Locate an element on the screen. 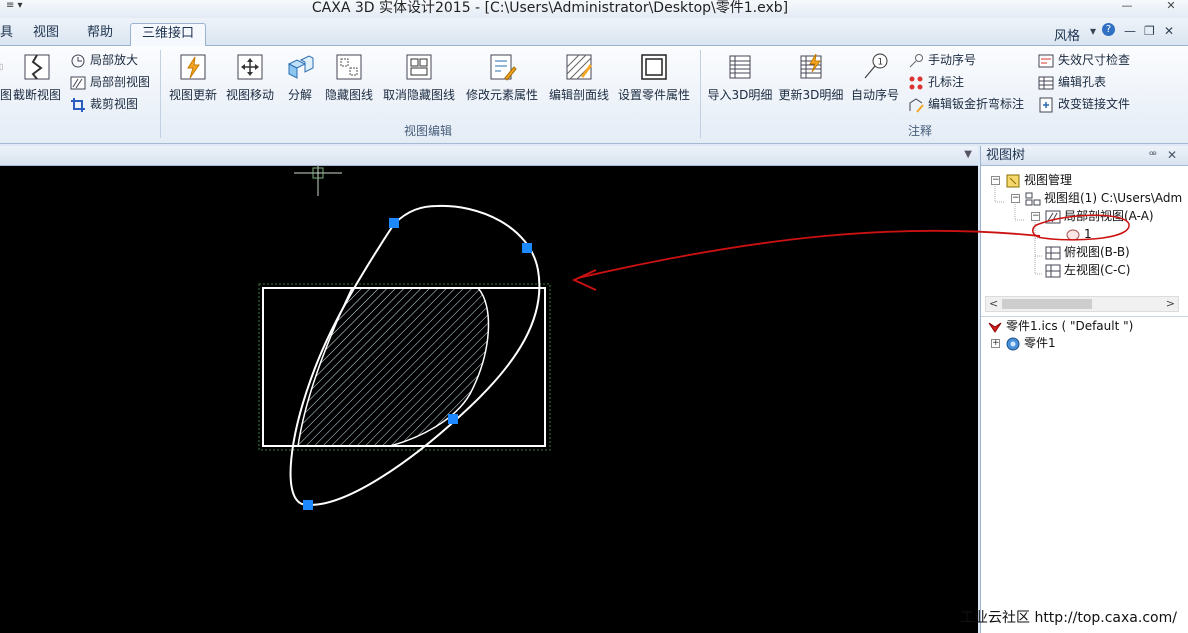  hide-lines-button: 隐藏图线 is located at coordinates (349, 83).